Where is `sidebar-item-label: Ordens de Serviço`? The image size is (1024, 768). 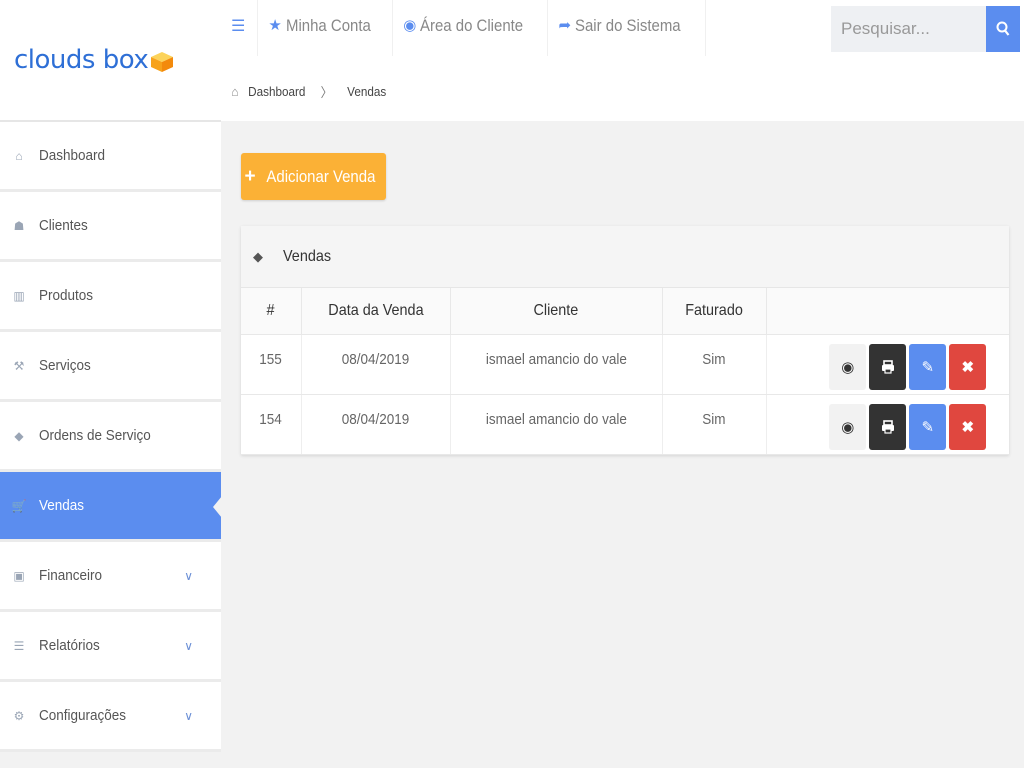 sidebar-item-label: Ordens de Serviço is located at coordinates (95, 435).